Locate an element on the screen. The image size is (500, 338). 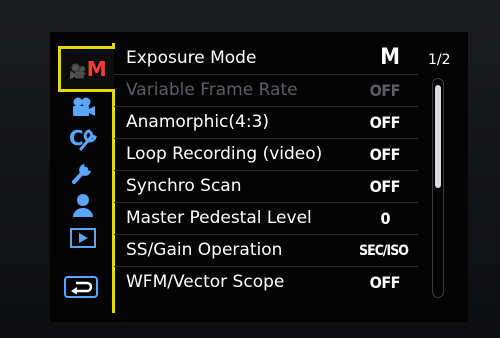
tab-custom: C is located at coordinates (83, 138).